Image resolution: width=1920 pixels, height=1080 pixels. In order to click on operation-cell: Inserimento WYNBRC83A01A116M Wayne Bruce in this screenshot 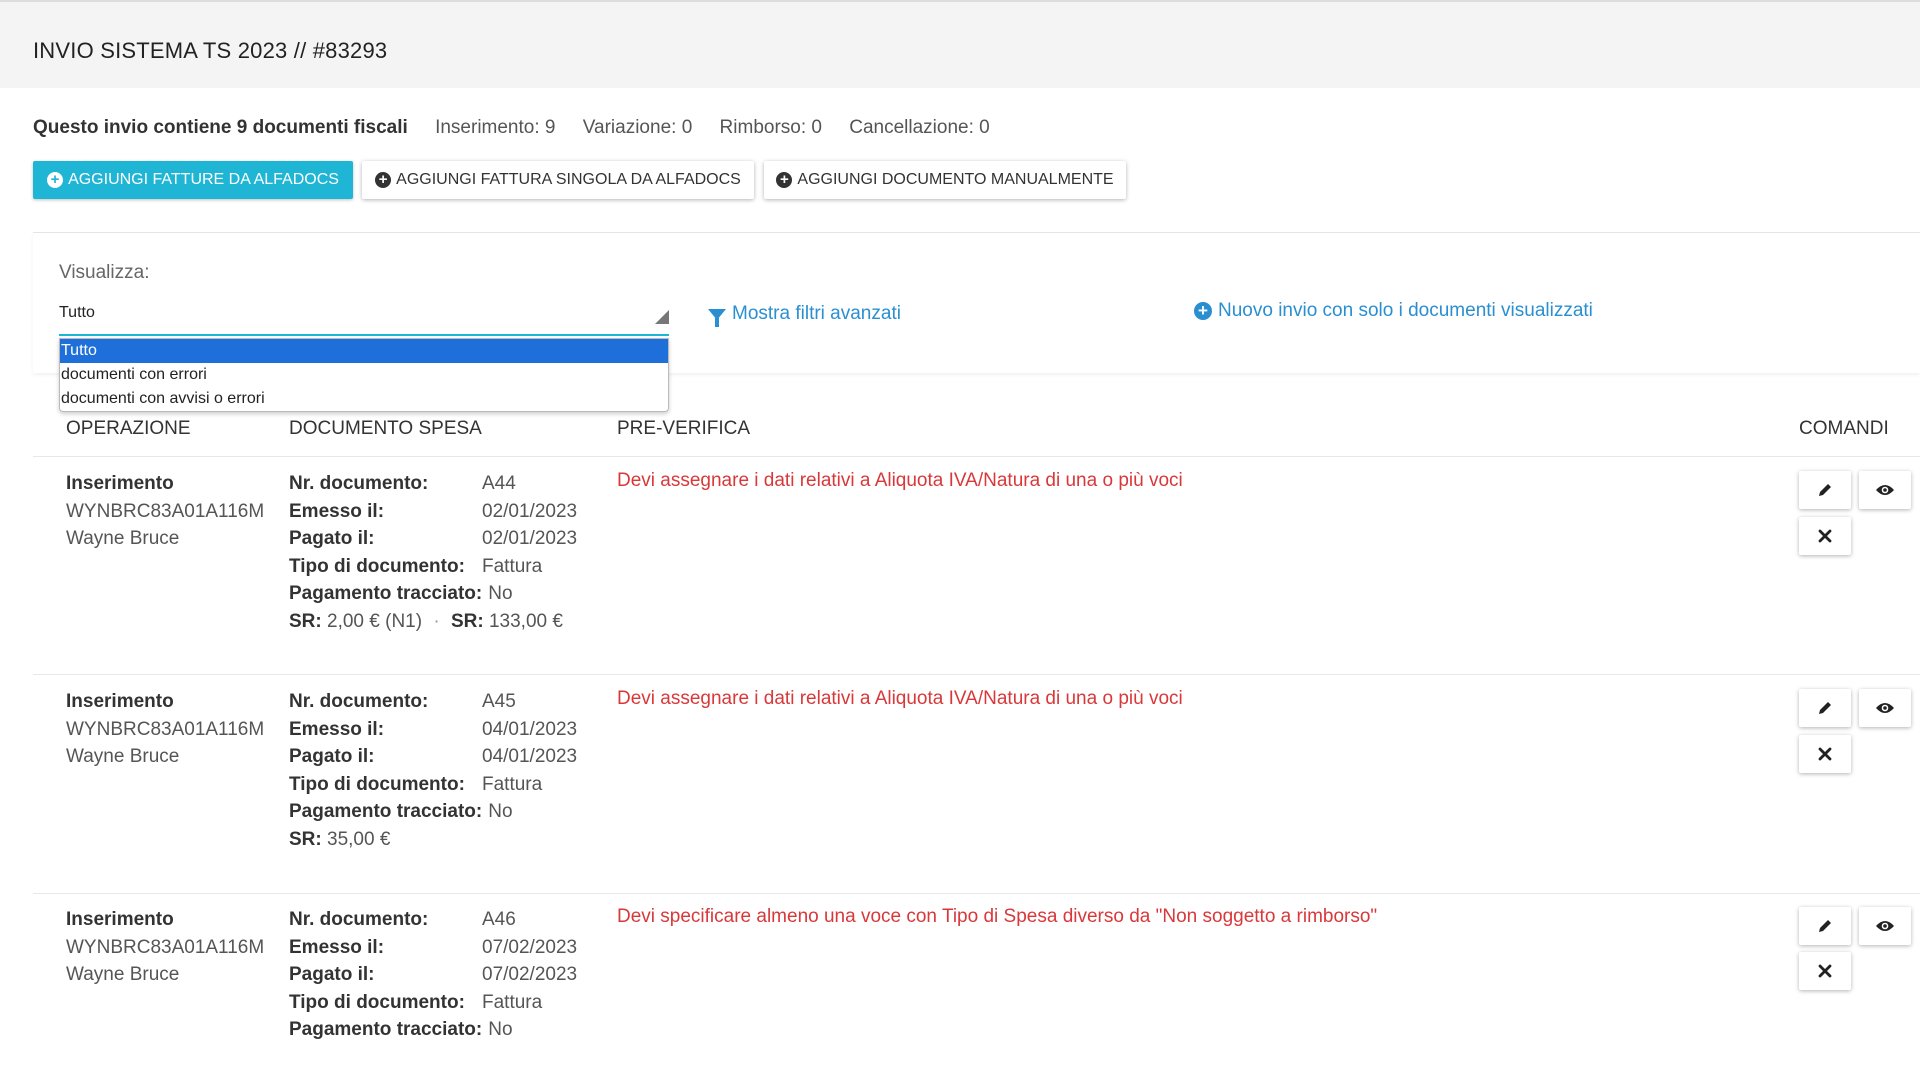, I will do `click(165, 947)`.